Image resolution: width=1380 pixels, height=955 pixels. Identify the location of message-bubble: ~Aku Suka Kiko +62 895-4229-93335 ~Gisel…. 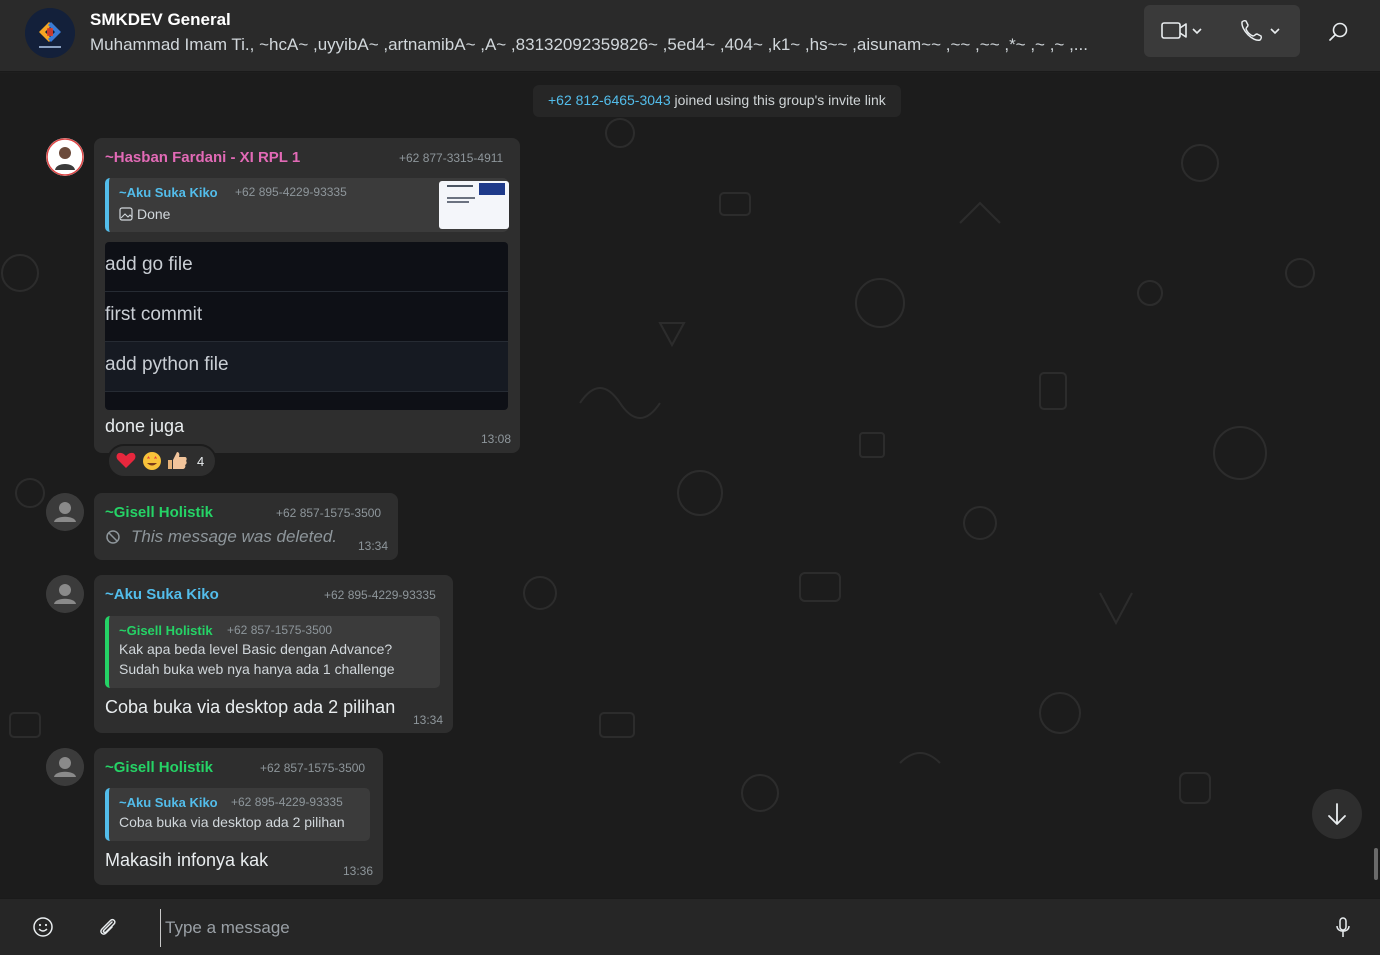
(273, 654).